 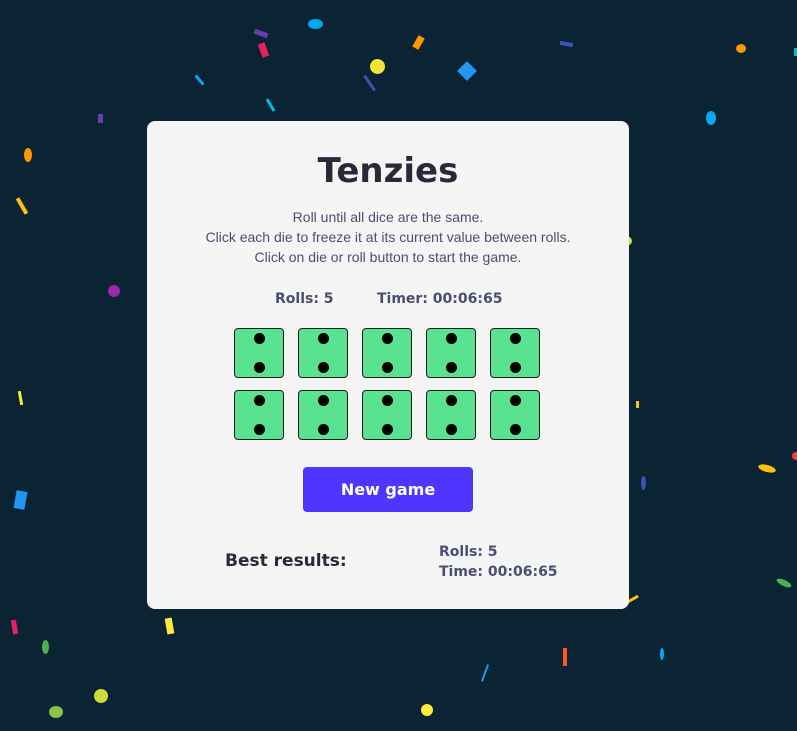 What do you see at coordinates (440, 299) in the screenshot?
I see `timer: Timer: 00:06:65` at bounding box center [440, 299].